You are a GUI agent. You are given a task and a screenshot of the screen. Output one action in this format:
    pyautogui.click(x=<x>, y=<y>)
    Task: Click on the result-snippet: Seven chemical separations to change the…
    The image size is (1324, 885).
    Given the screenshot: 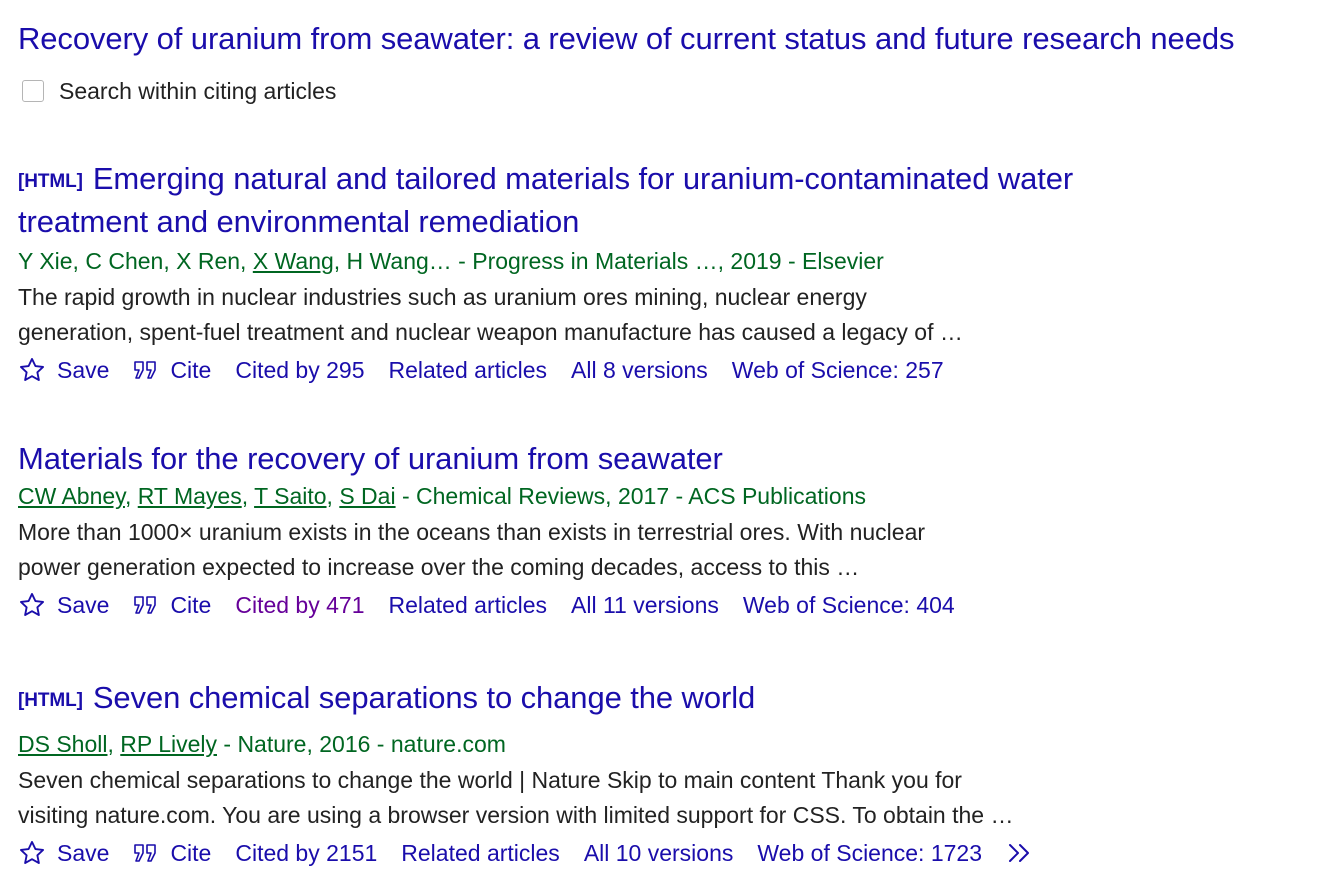 What is the action you would take?
    pyautogui.click(x=608, y=798)
    